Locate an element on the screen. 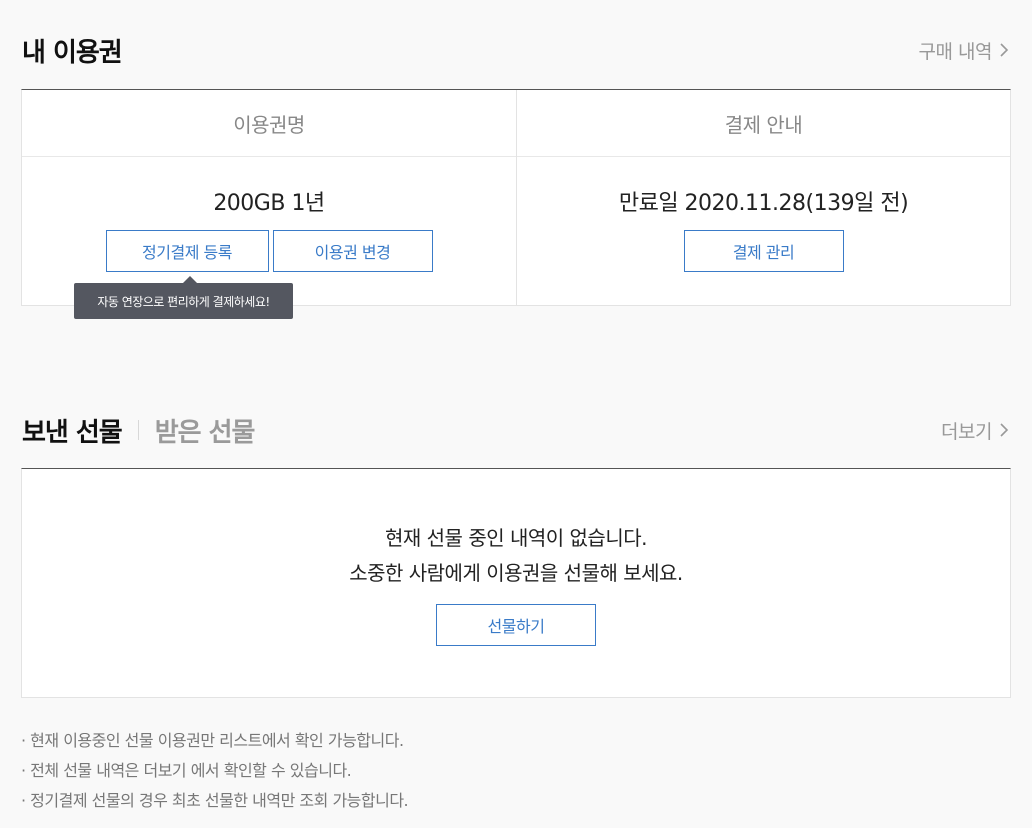 Image resolution: width=1032 pixels, height=828 pixels. purchase-history-label: 구매 내역 is located at coordinates (955, 51).